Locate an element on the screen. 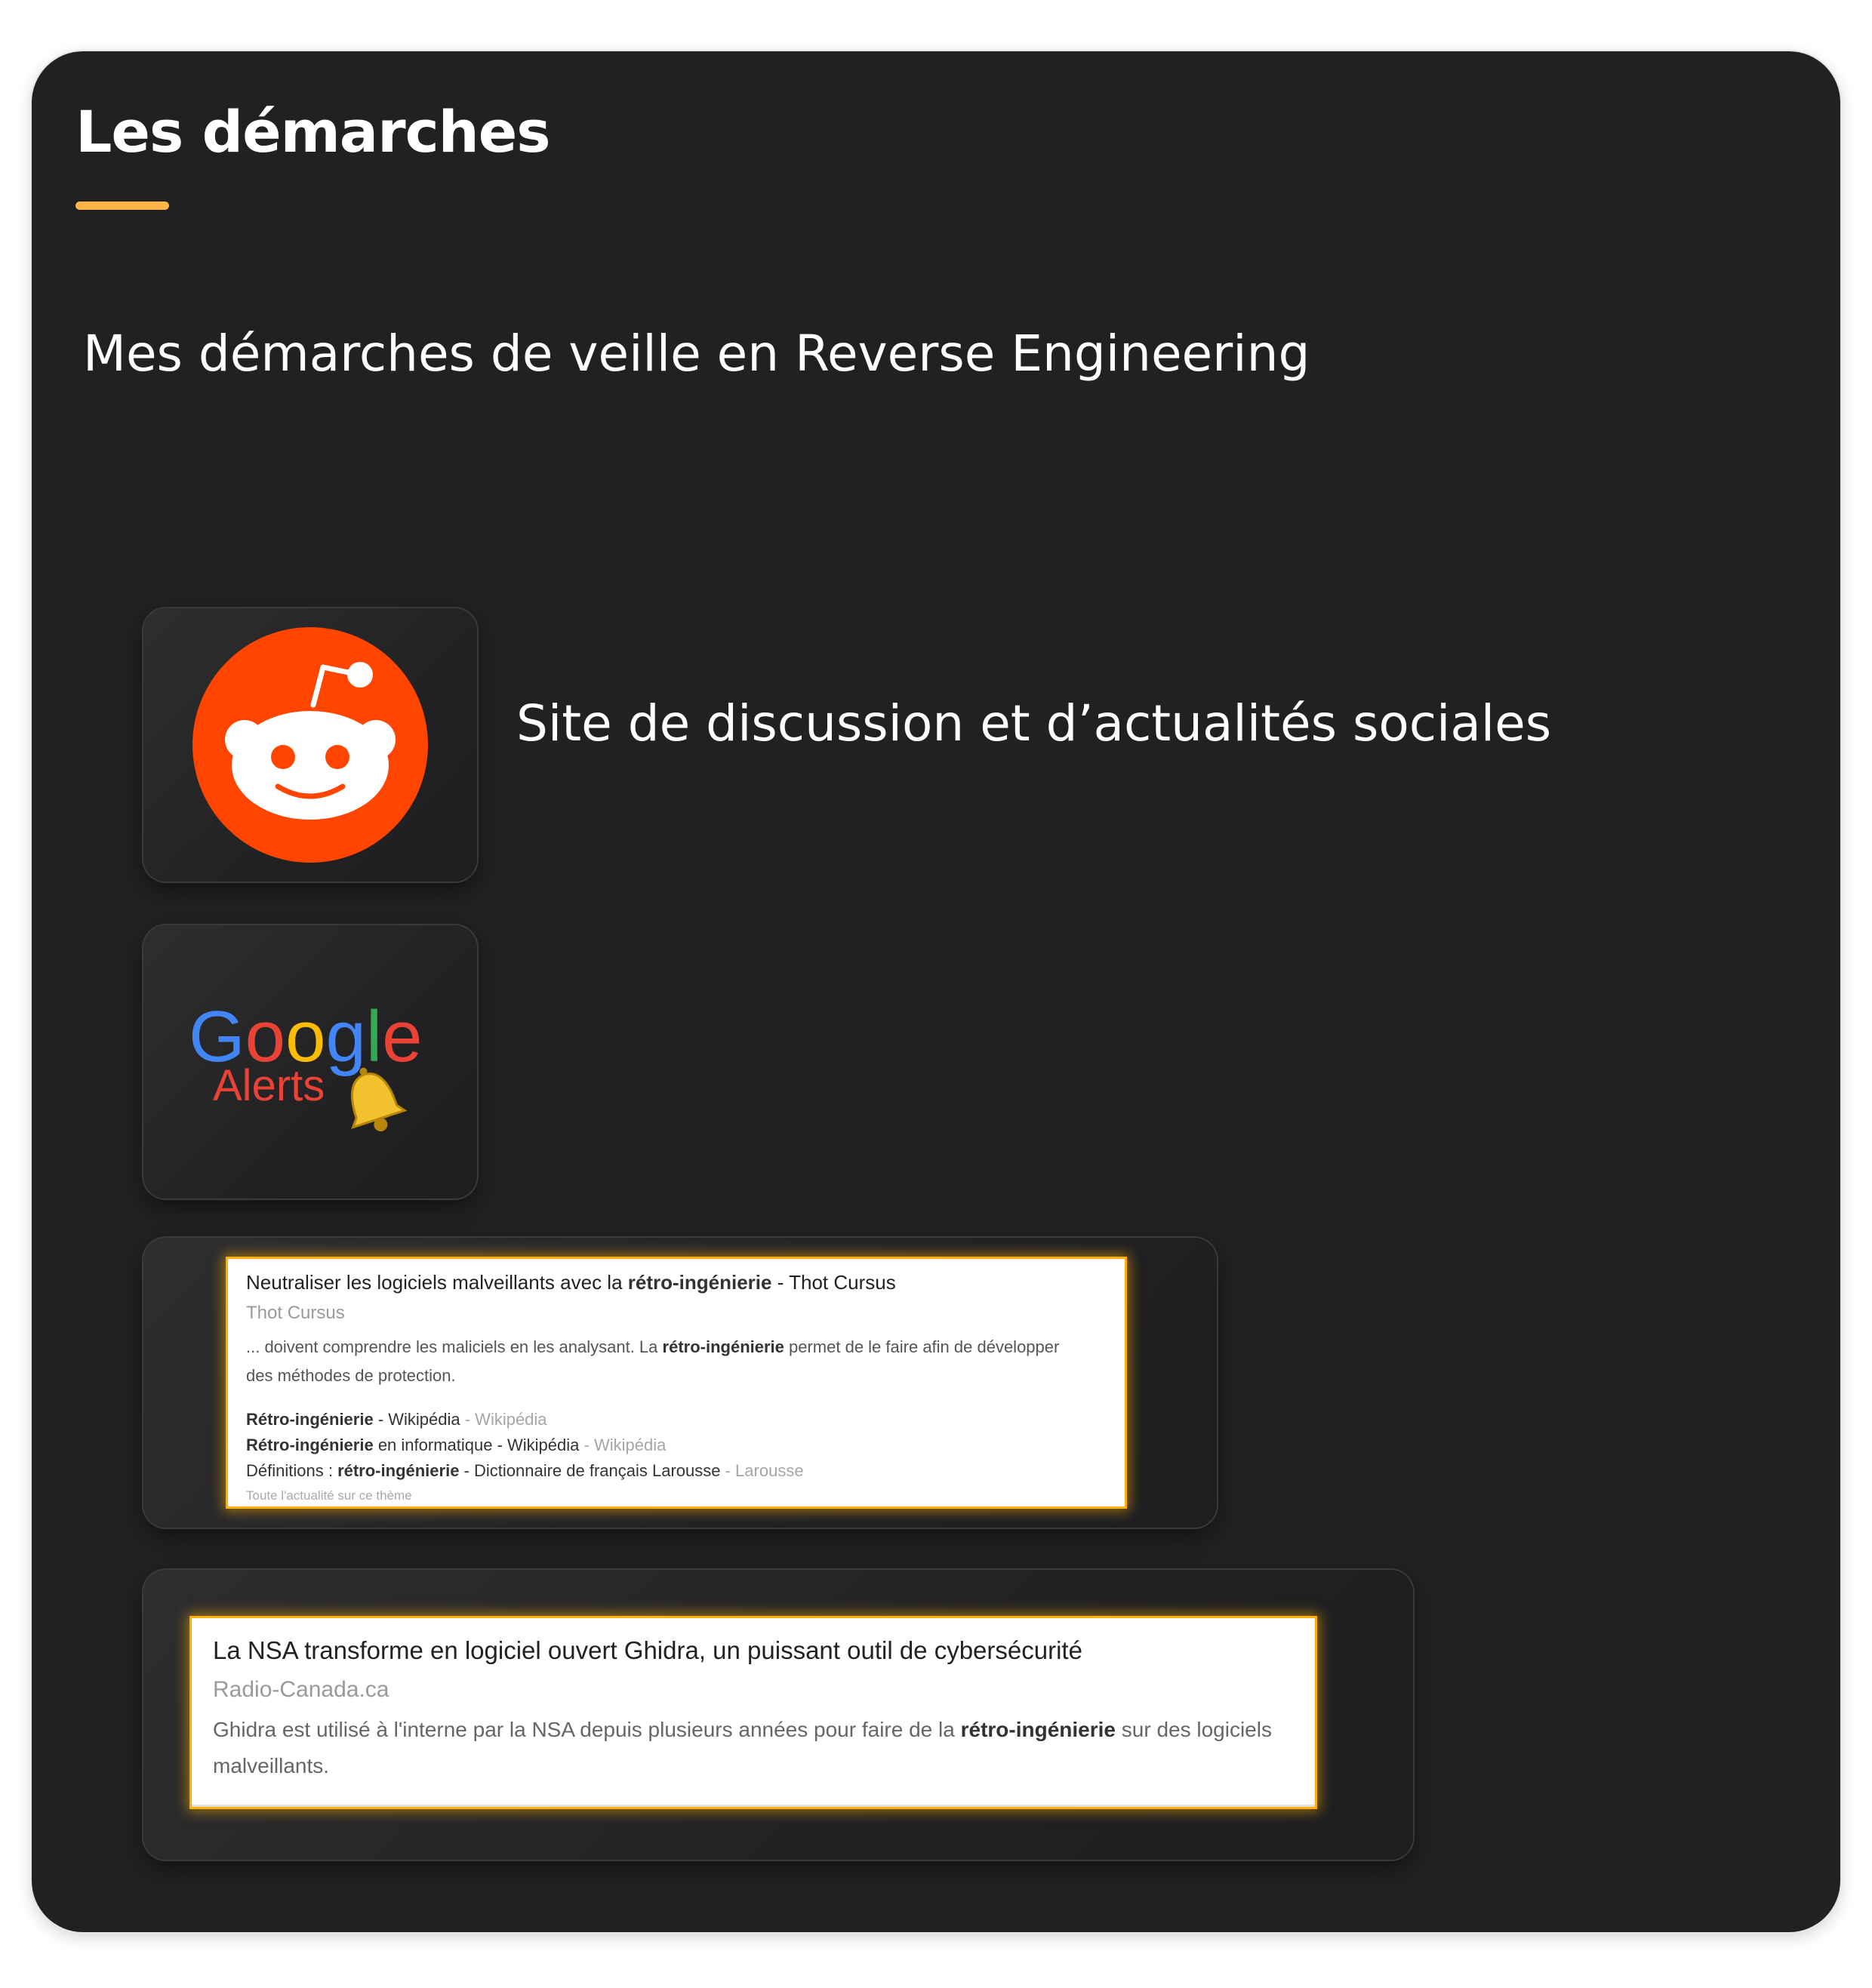 The width and height of the screenshot is (1872, 1988). related-link-1: Rétro-ingénierie - Wikipédia - Wikipédia is located at coordinates (396, 1419).